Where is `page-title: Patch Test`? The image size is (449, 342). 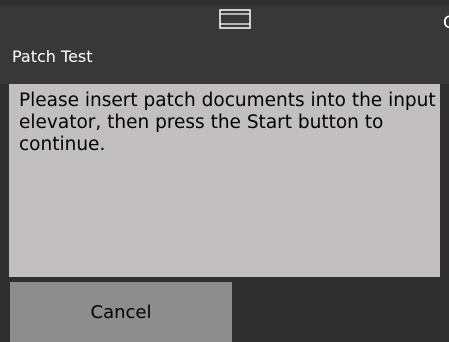
page-title: Patch Test is located at coordinates (52, 56).